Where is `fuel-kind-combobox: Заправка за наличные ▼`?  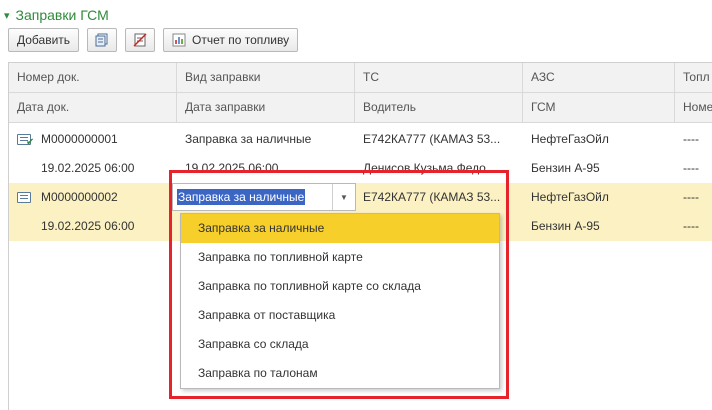
fuel-kind-combobox: Заправка за наличные ▼ is located at coordinates (264, 197).